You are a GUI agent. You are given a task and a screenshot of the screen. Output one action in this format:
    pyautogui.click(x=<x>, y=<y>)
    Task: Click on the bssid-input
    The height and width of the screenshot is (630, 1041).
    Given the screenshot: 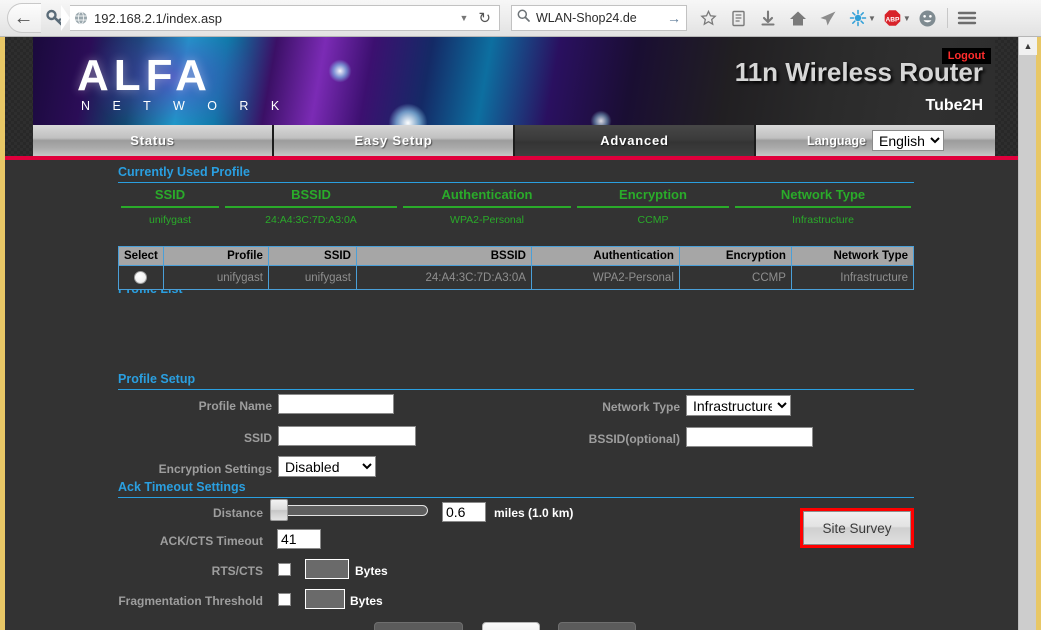 What is the action you would take?
    pyautogui.click(x=749, y=437)
    